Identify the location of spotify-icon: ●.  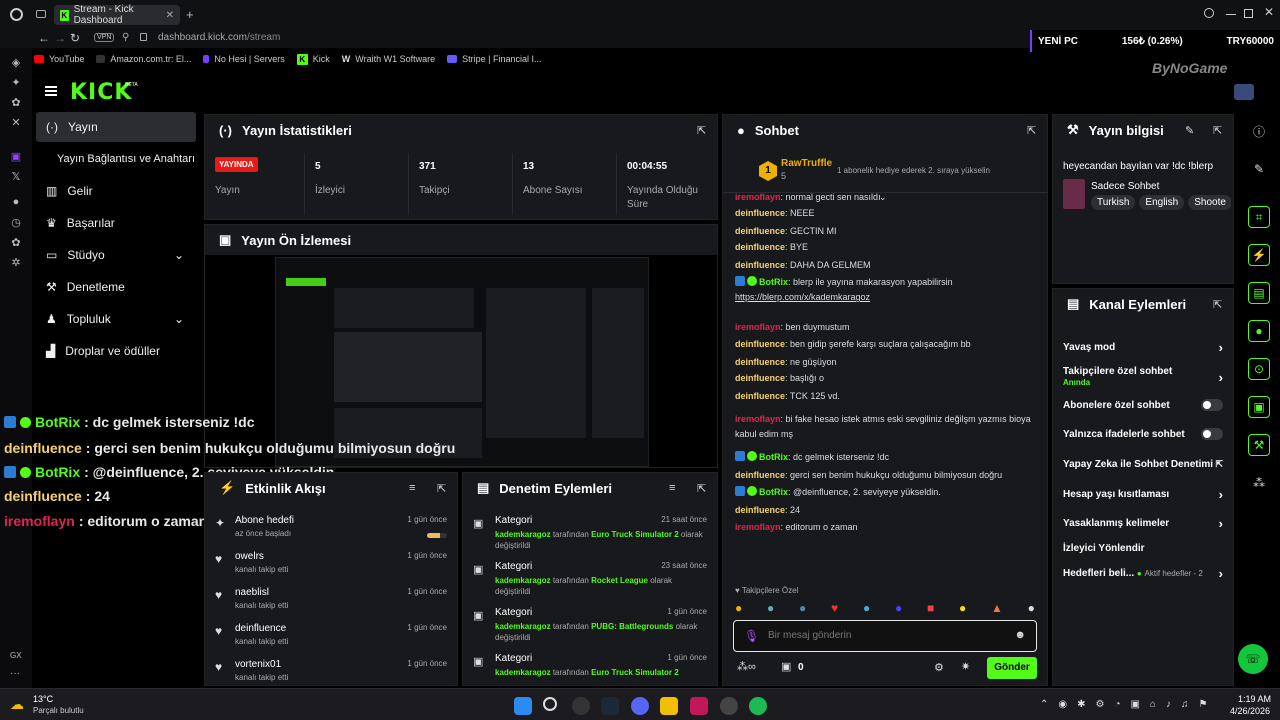
(16, 202).